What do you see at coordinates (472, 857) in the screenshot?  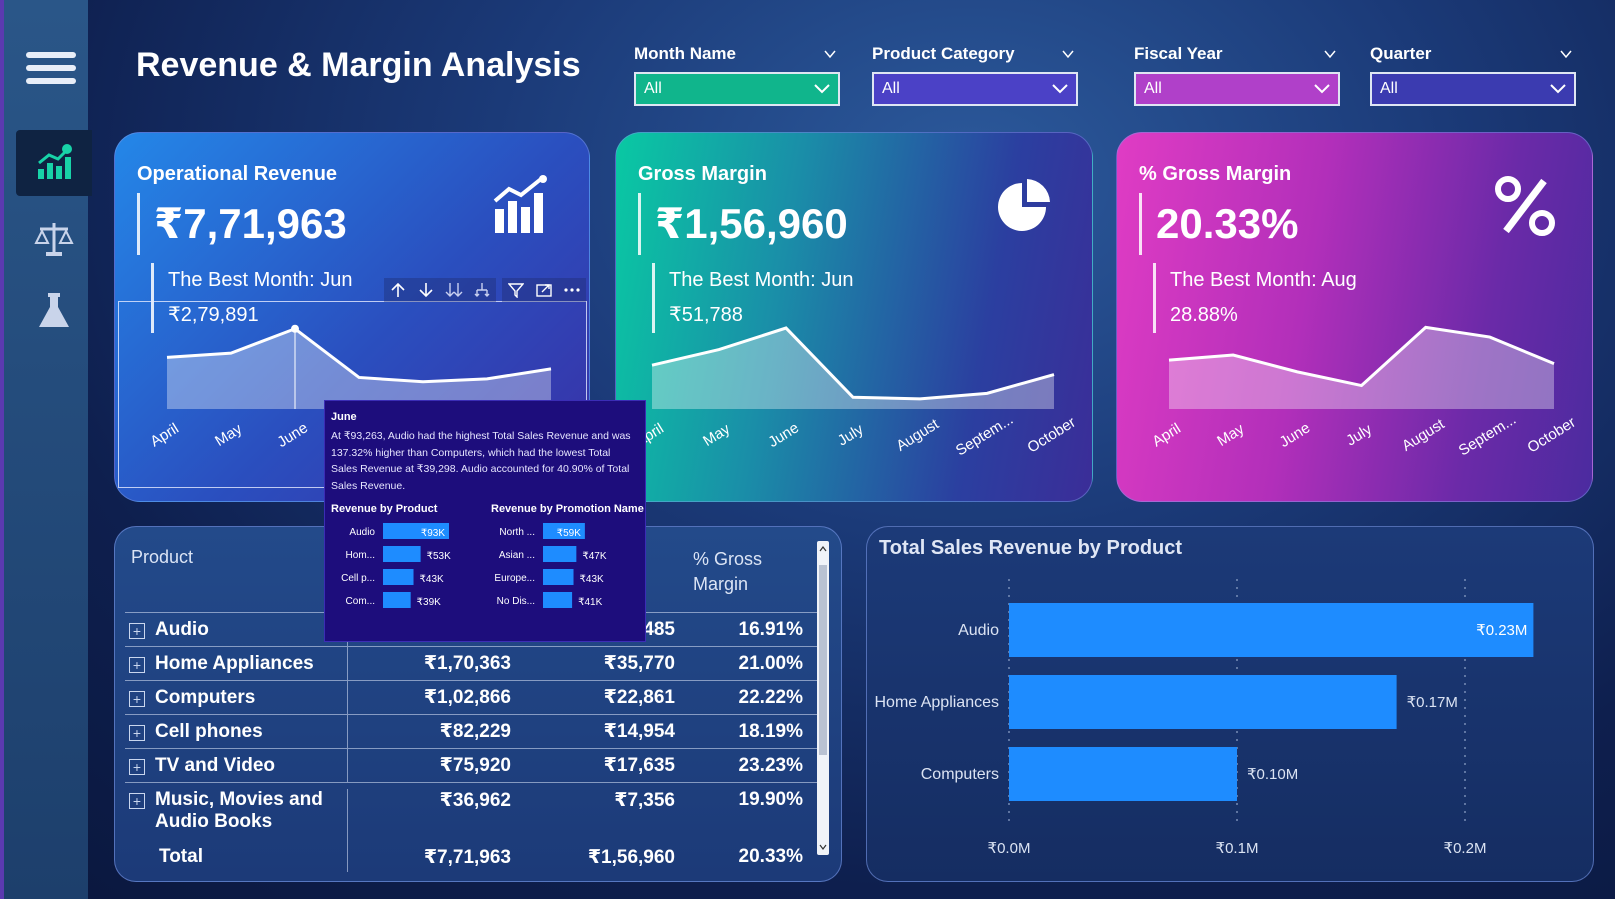 I see `table-total-row: Total ₹7,71,963 ₹1,56,960 20.33%` at bounding box center [472, 857].